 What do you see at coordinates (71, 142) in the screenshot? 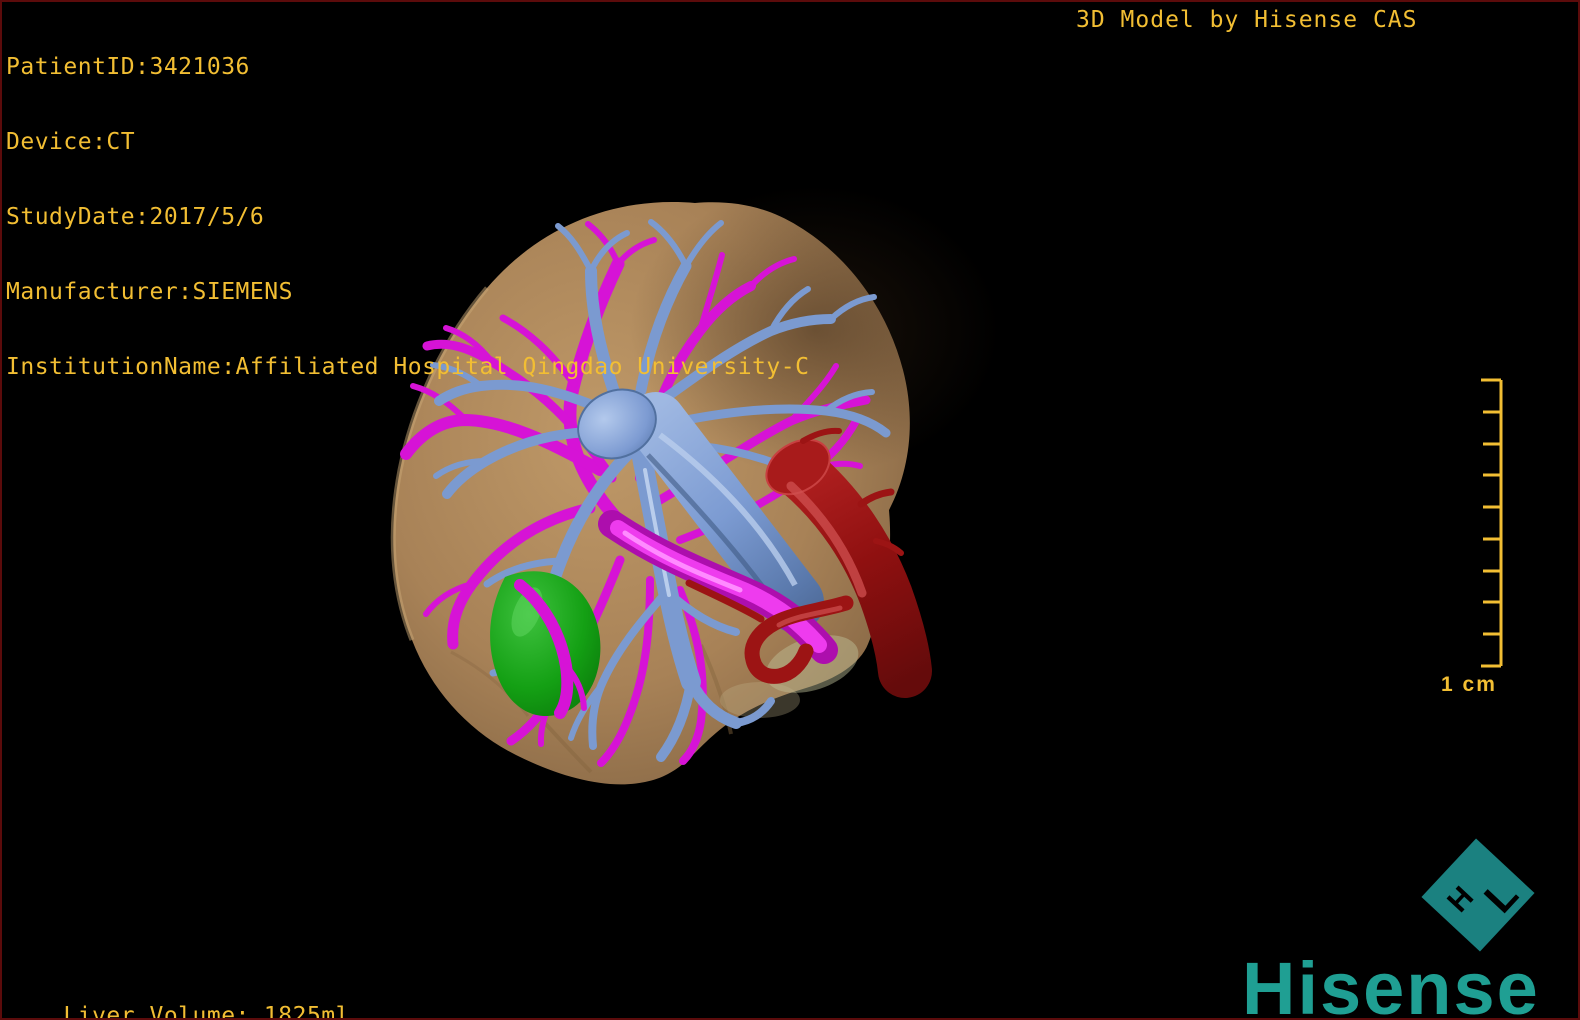
I see `device-line: Device:CT` at bounding box center [71, 142].